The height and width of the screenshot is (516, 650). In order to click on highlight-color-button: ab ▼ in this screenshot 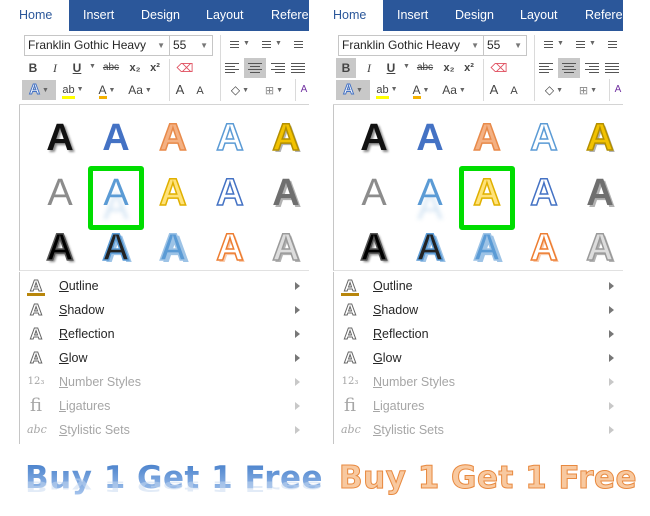, I will do `click(387, 90)`.